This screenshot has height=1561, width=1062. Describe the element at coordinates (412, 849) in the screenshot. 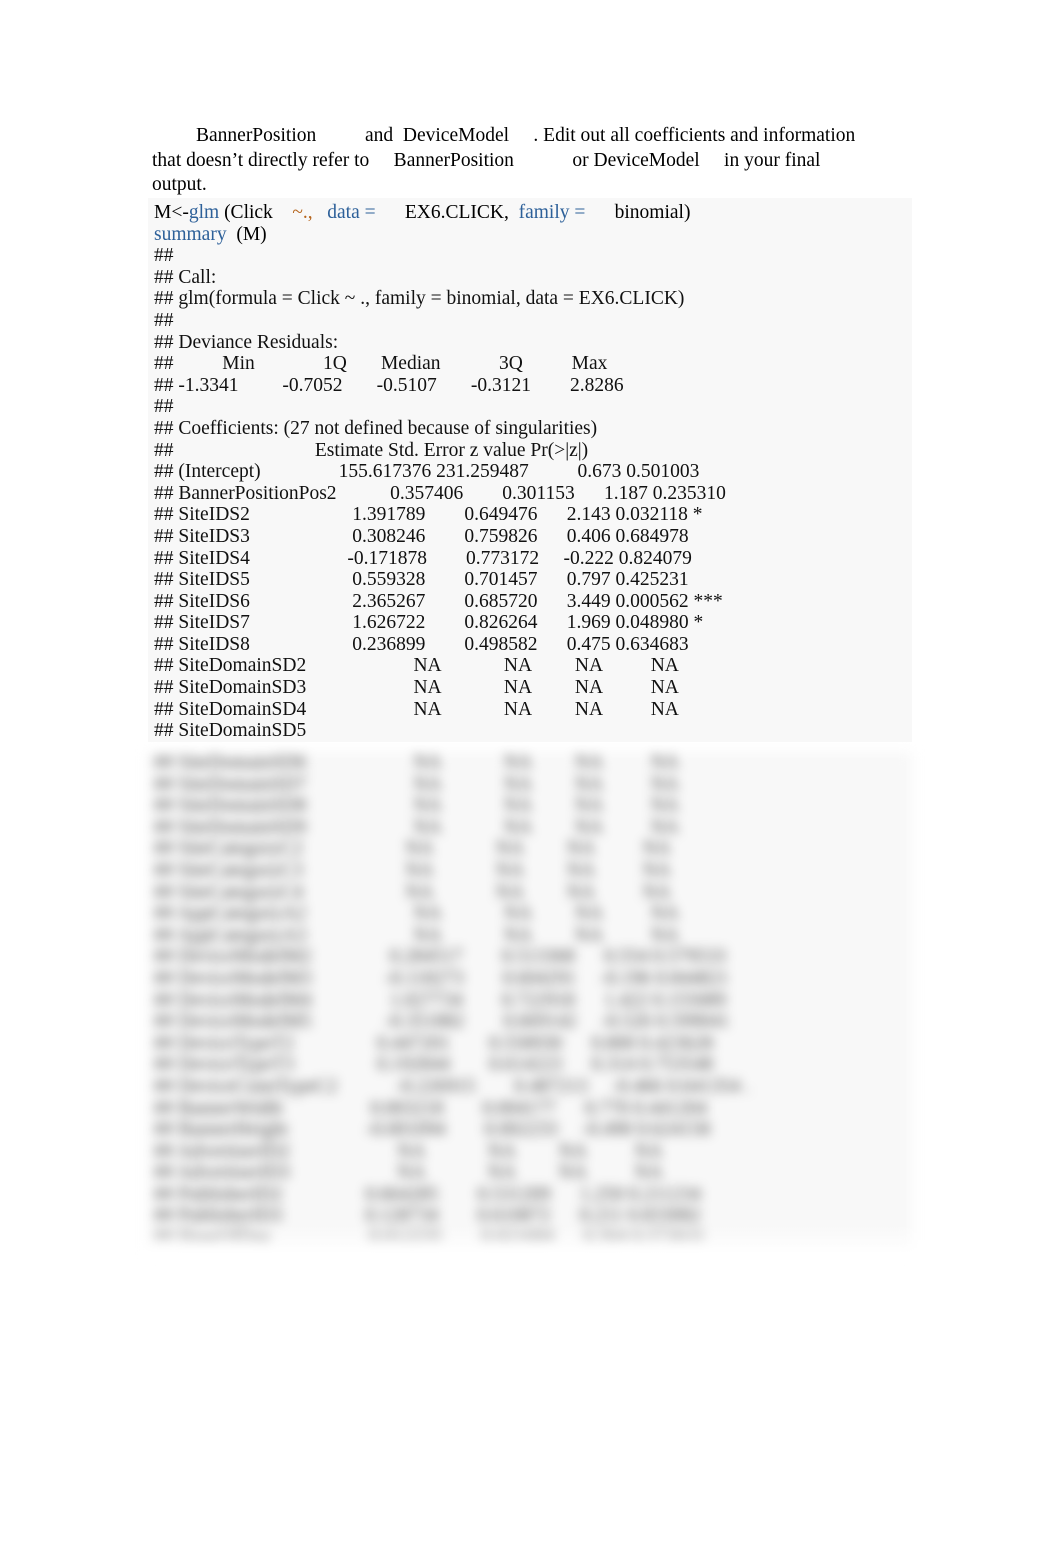

I see `redacted-row: ## SiteCategoryC2 NA NA NA NA` at that location.